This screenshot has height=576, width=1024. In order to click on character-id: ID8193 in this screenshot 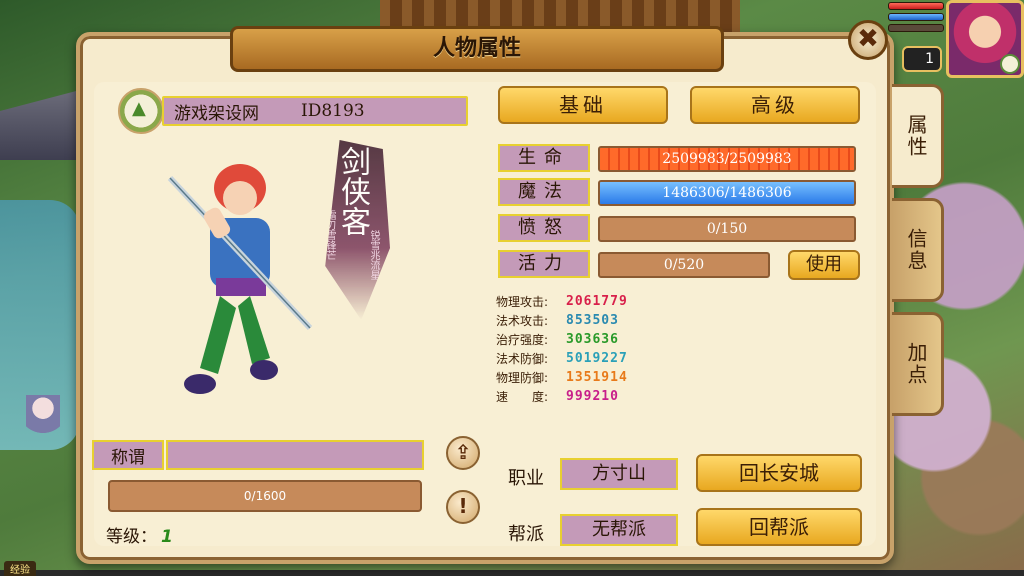, I will do `click(333, 111)`.